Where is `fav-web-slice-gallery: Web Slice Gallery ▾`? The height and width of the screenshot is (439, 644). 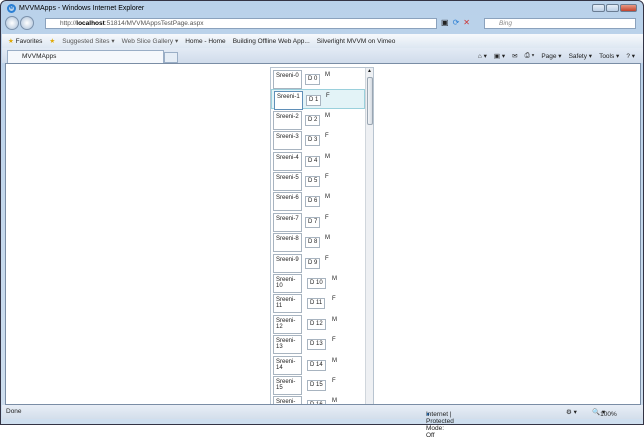 fav-web-slice-gallery: Web Slice Gallery ▾ is located at coordinates (150, 41).